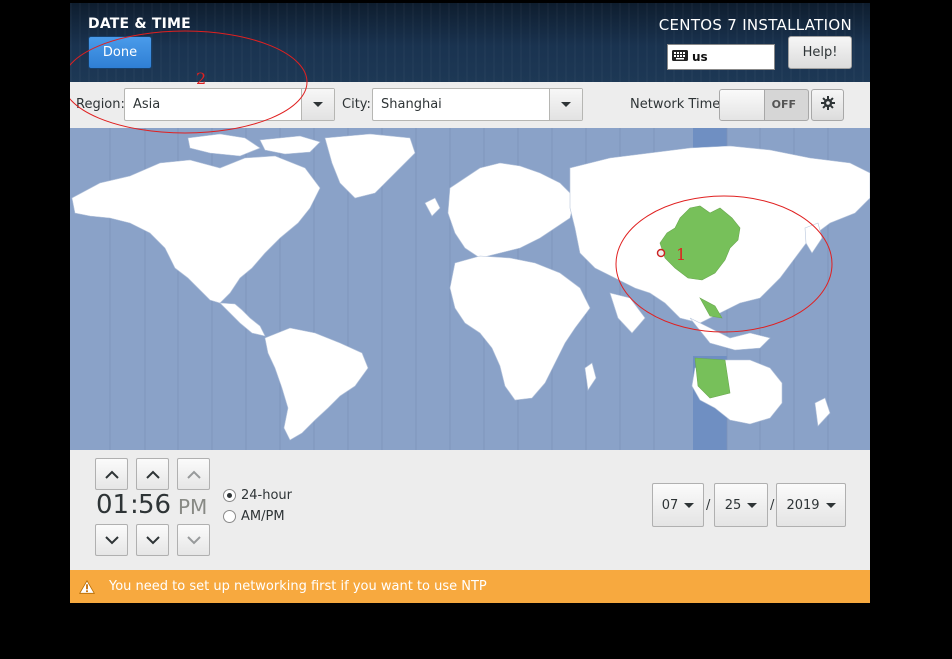 The width and height of the screenshot is (952, 659). I want to click on city-label: City:, so click(356, 104).